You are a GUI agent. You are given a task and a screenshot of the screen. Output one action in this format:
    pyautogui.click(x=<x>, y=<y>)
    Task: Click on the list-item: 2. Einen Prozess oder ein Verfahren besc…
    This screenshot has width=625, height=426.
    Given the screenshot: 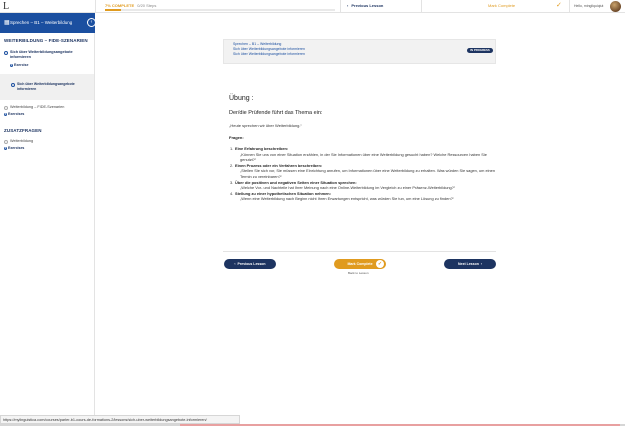 What is the action you would take?
    pyautogui.click(x=362, y=171)
    